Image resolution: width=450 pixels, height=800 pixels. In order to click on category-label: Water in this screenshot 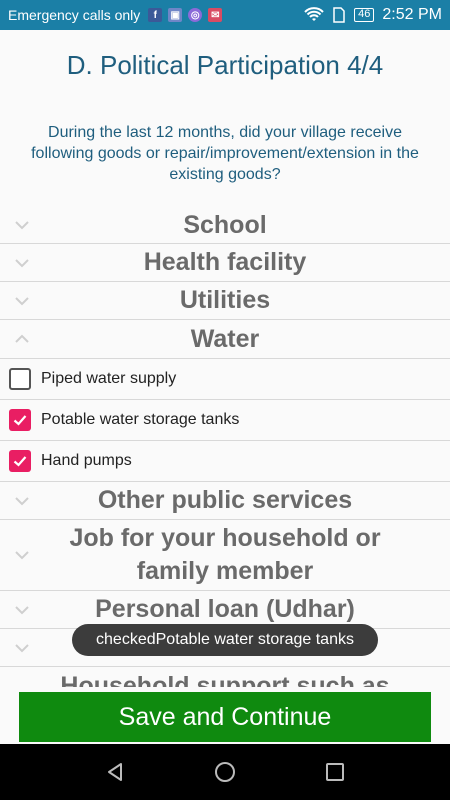, I will do `click(225, 338)`.